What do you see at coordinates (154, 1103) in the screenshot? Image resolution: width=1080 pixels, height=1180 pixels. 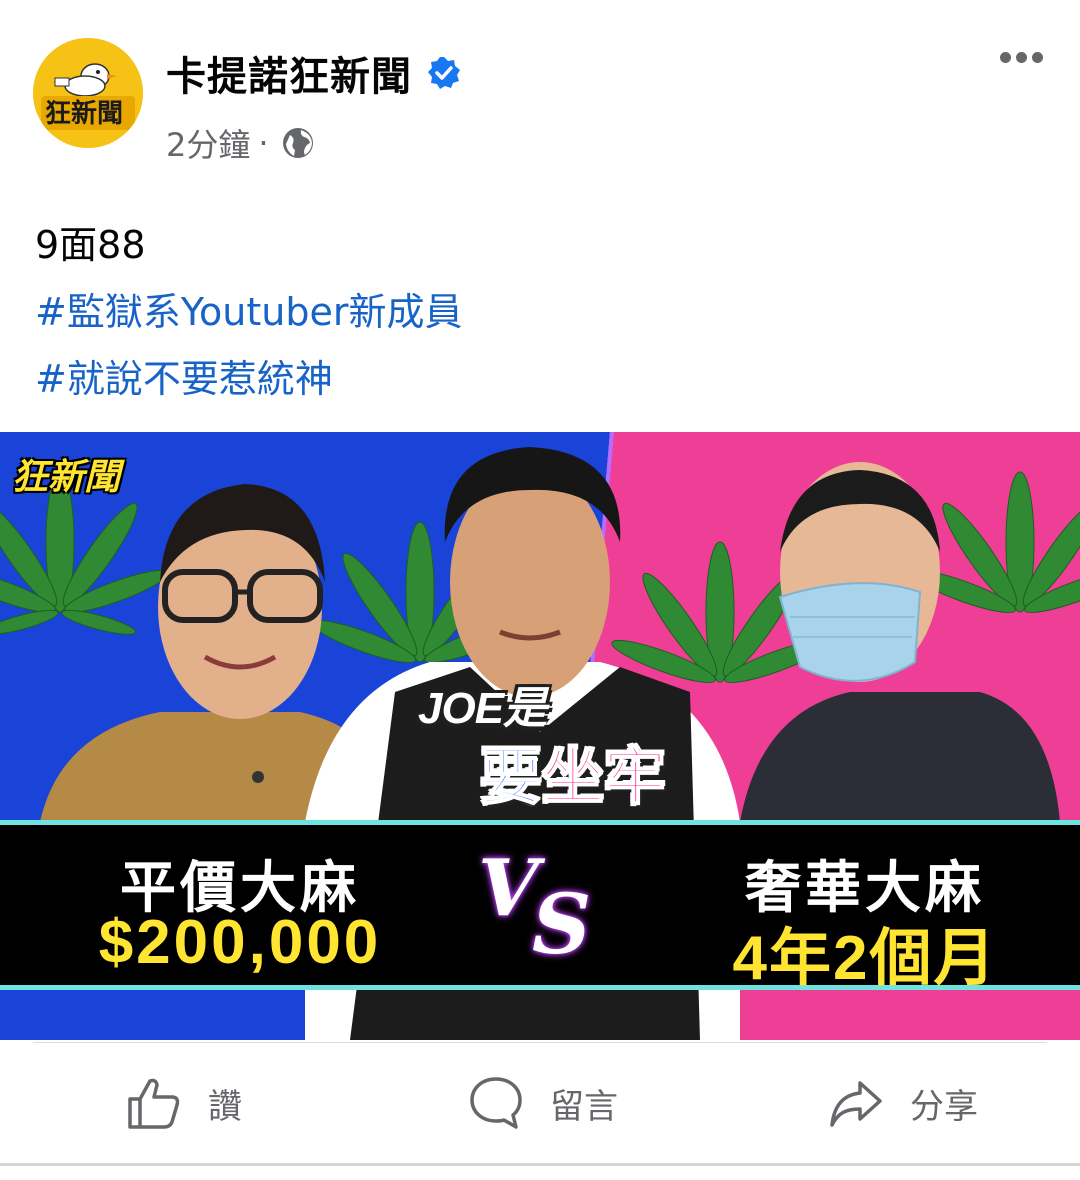 I see `thumbs-up-icon` at bounding box center [154, 1103].